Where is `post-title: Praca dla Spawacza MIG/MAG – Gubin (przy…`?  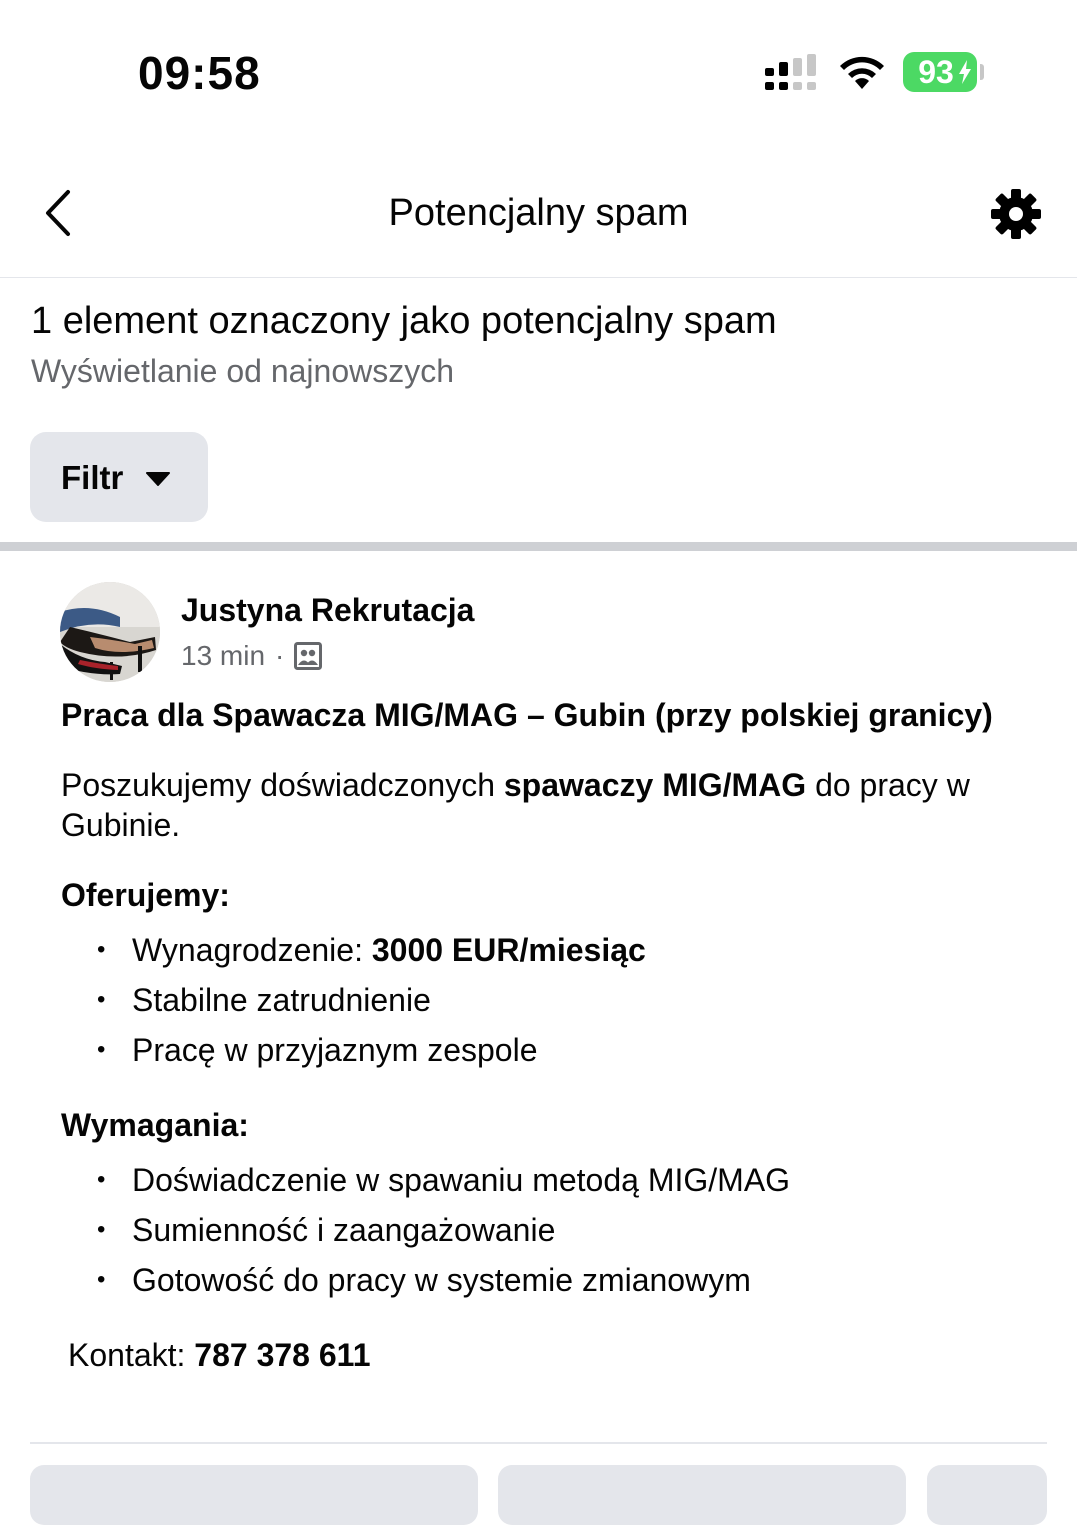
post-title: Praca dla Spawacza MIG/MAG – Gubin (przy… is located at coordinates (527, 715).